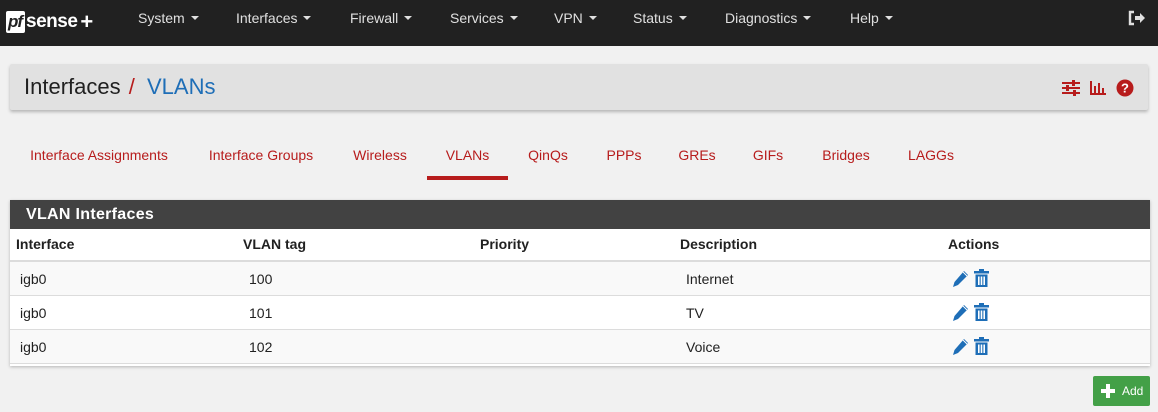 This screenshot has height=412, width=1158. Describe the element at coordinates (267, 18) in the screenshot. I see `nav-menu-label: Interfaces` at that location.